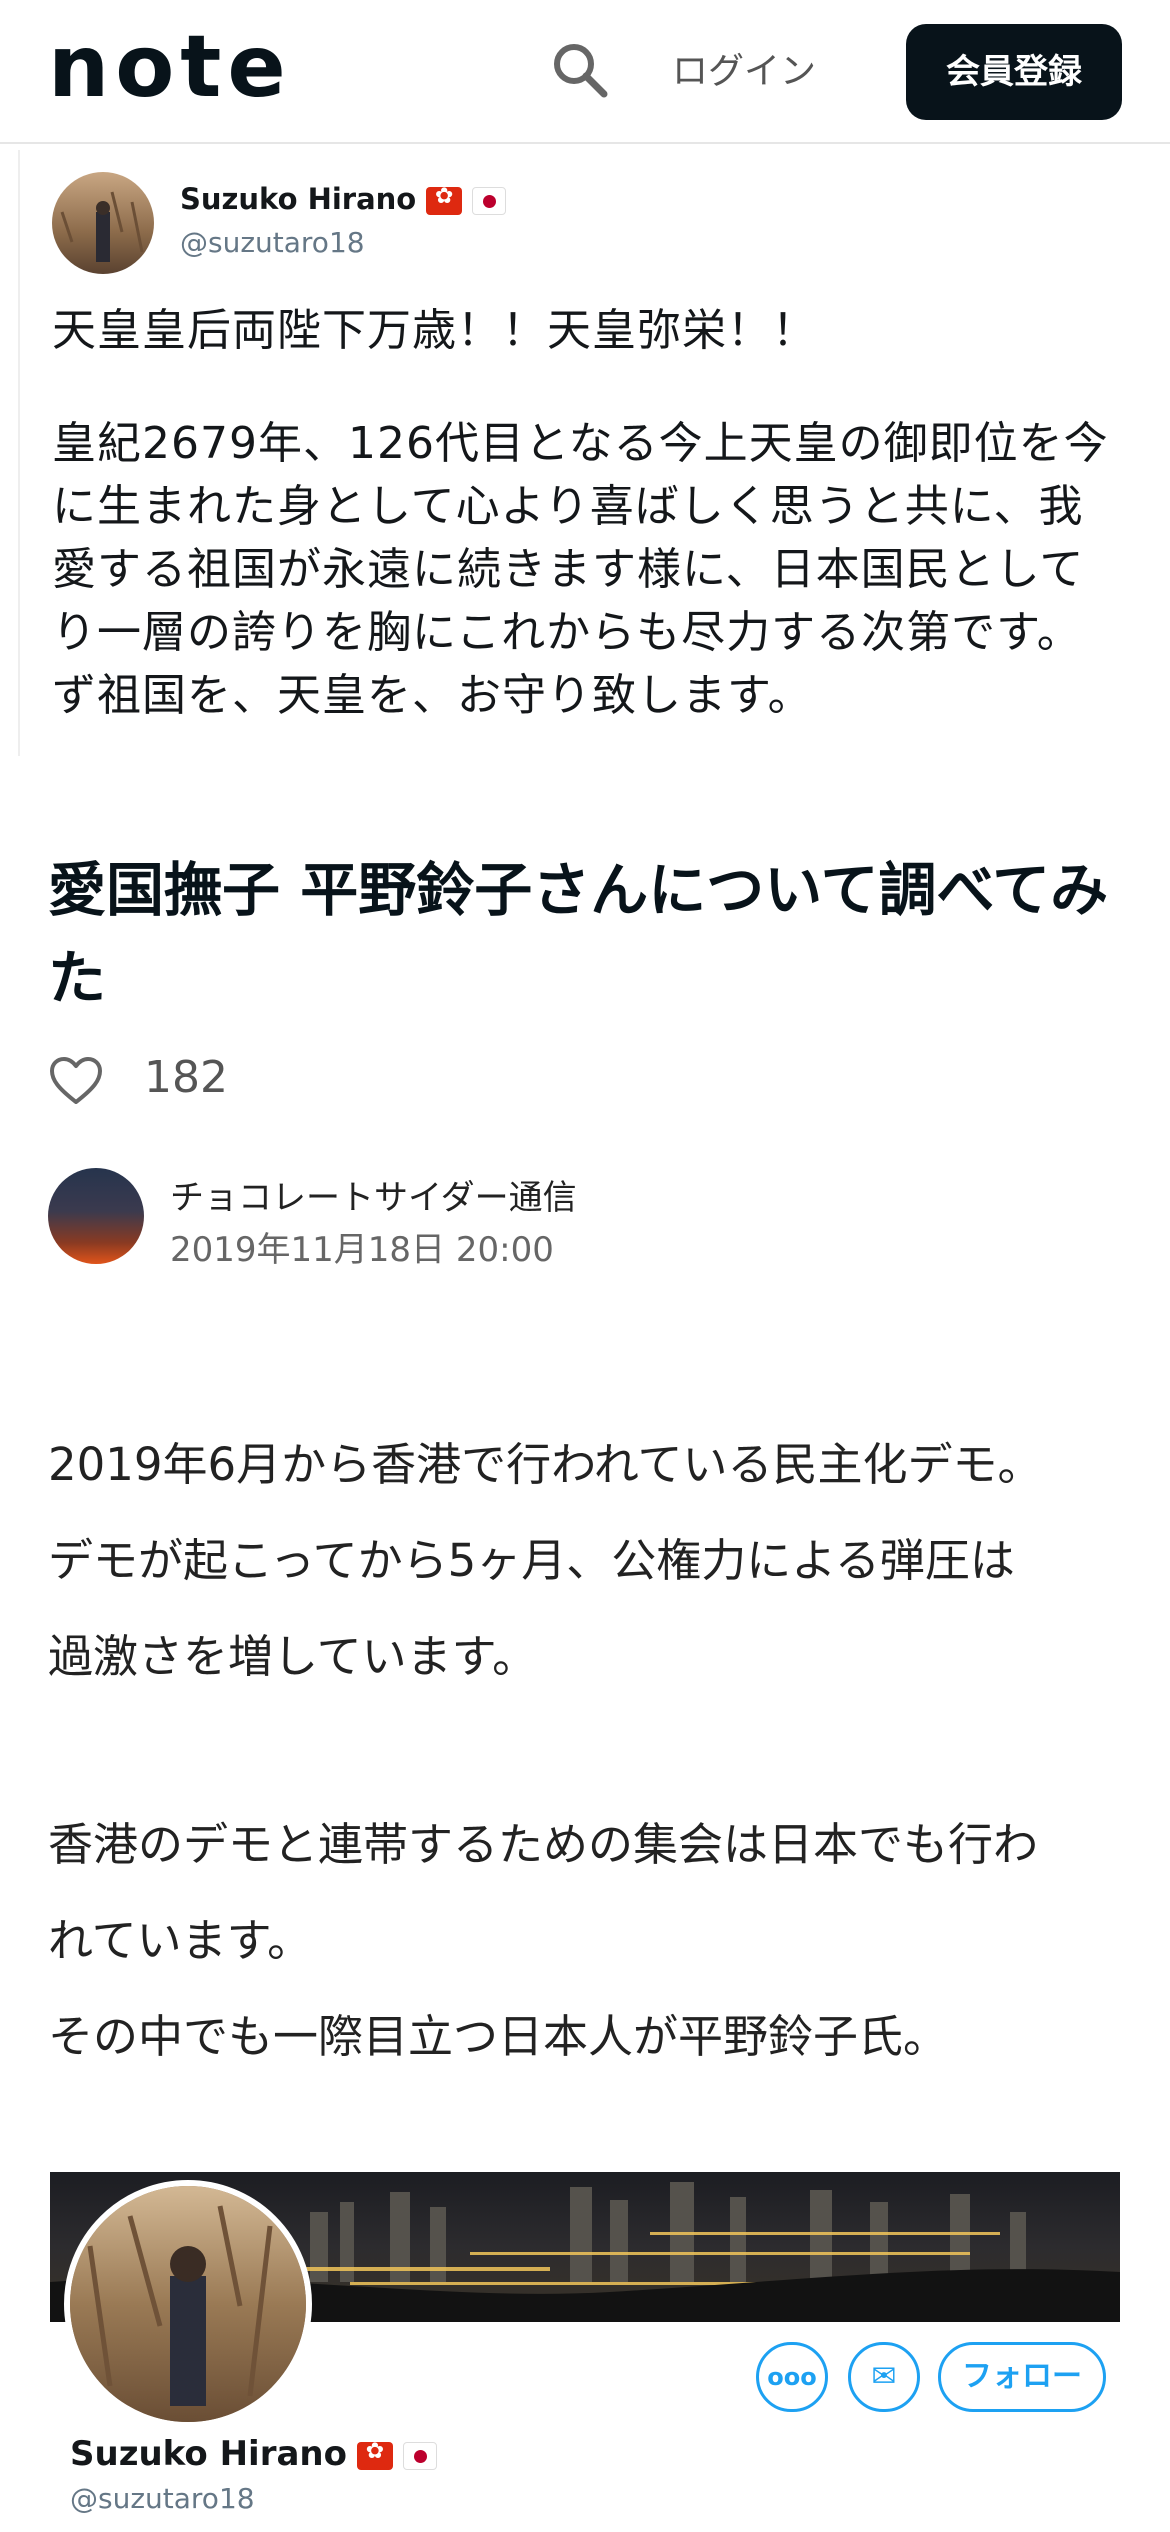 The width and height of the screenshot is (1170, 2532). What do you see at coordinates (1014, 72) in the screenshot?
I see `signup-button: 会員登録` at bounding box center [1014, 72].